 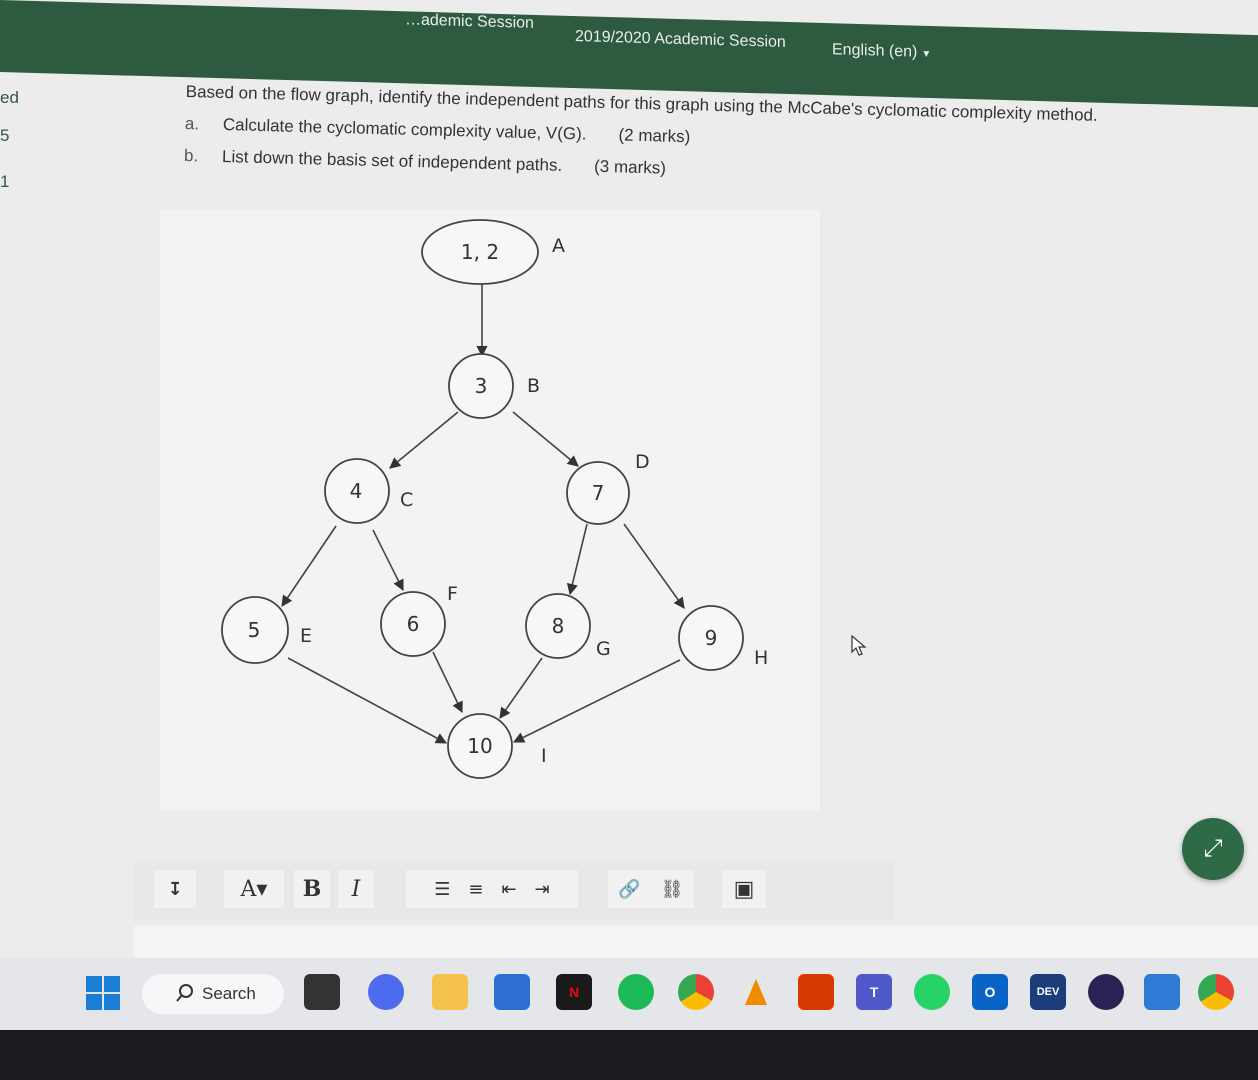 What do you see at coordinates (696, 992) in the screenshot?
I see `chrome-icon` at bounding box center [696, 992].